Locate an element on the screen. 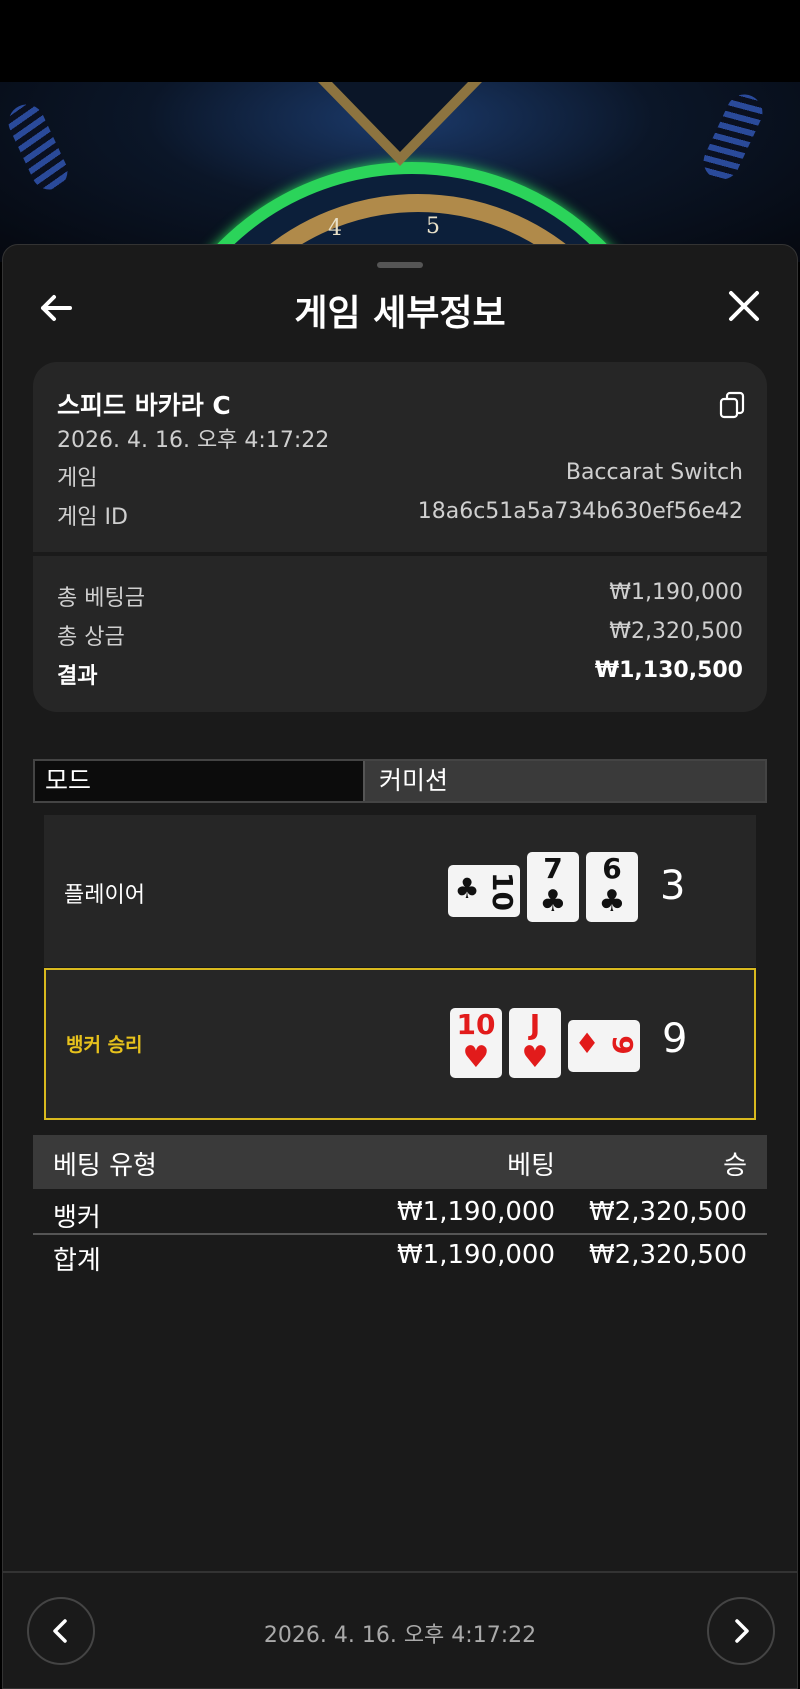  mode-value: 커미션 is located at coordinates (565, 781).